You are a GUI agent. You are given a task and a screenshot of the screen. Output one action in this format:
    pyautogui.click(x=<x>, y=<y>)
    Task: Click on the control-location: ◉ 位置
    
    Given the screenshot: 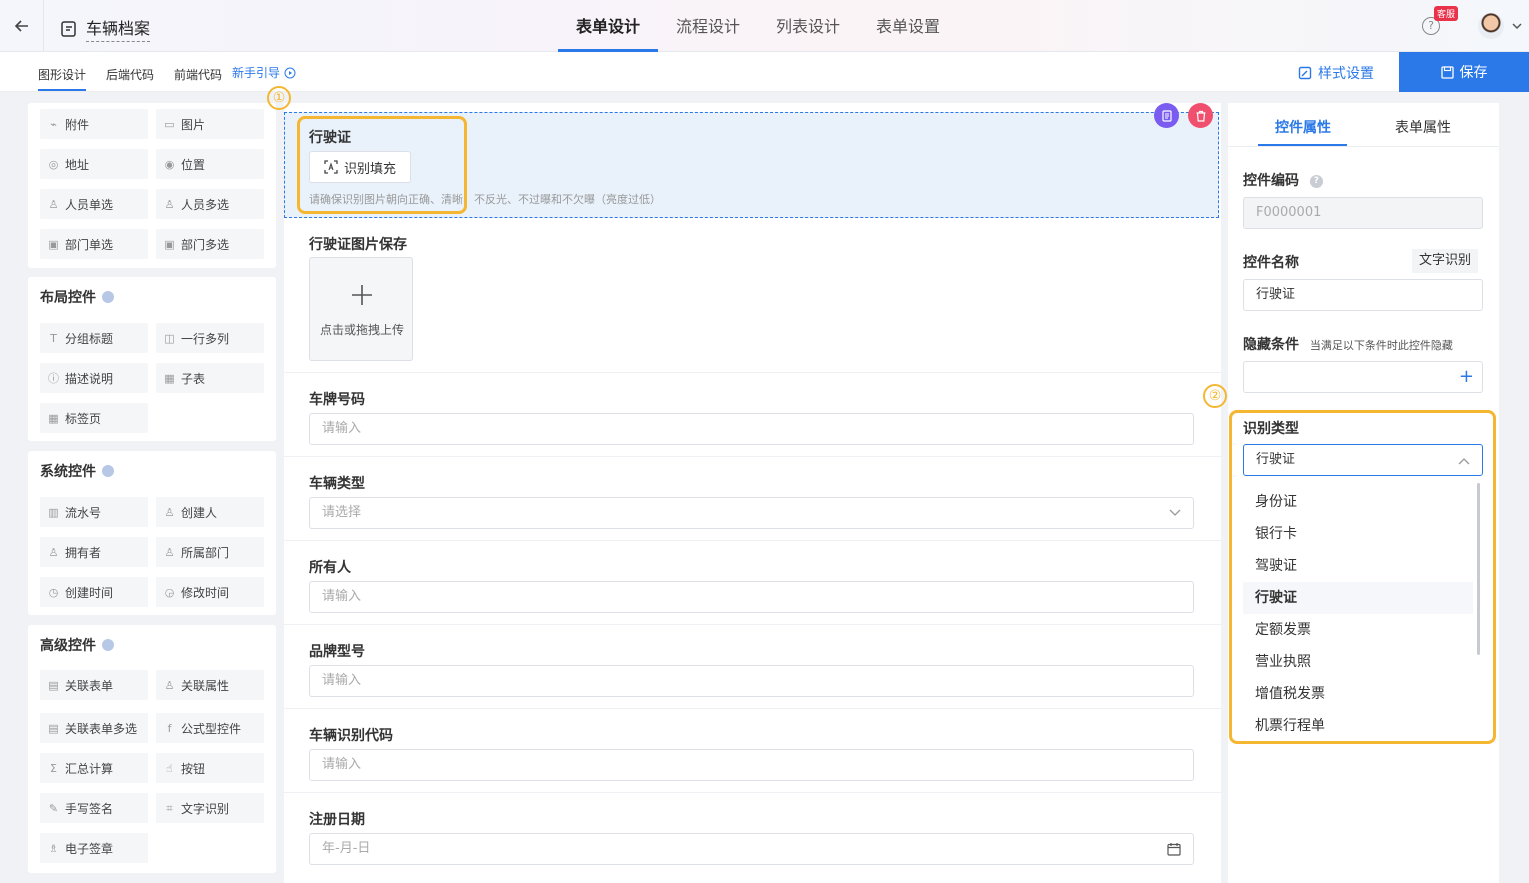 What is the action you would take?
    pyautogui.click(x=210, y=164)
    